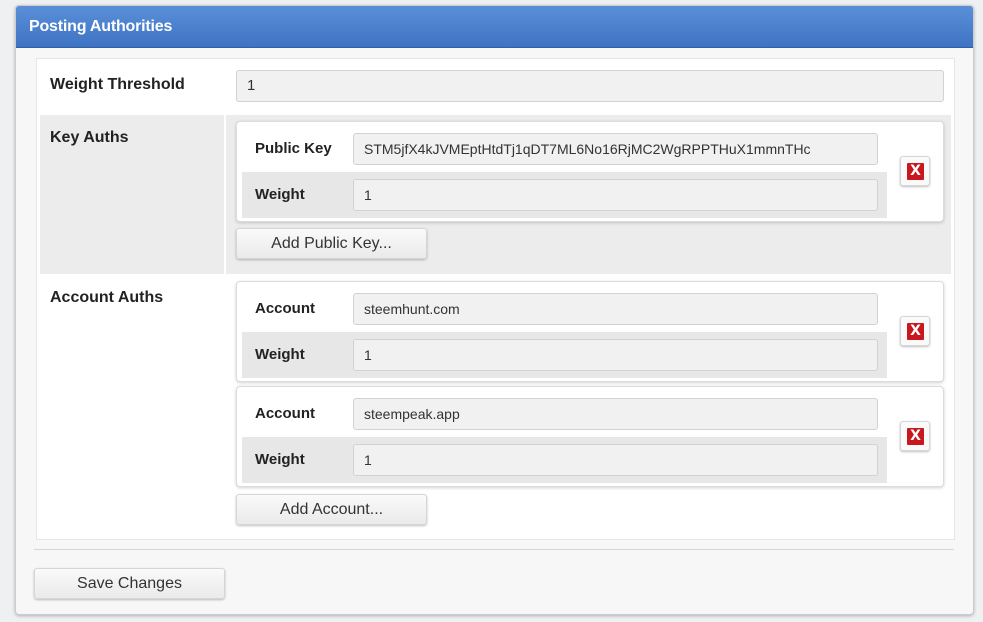  I want to click on account-auth-card: Account steempeak.app Weight 1 X, so click(590, 436).